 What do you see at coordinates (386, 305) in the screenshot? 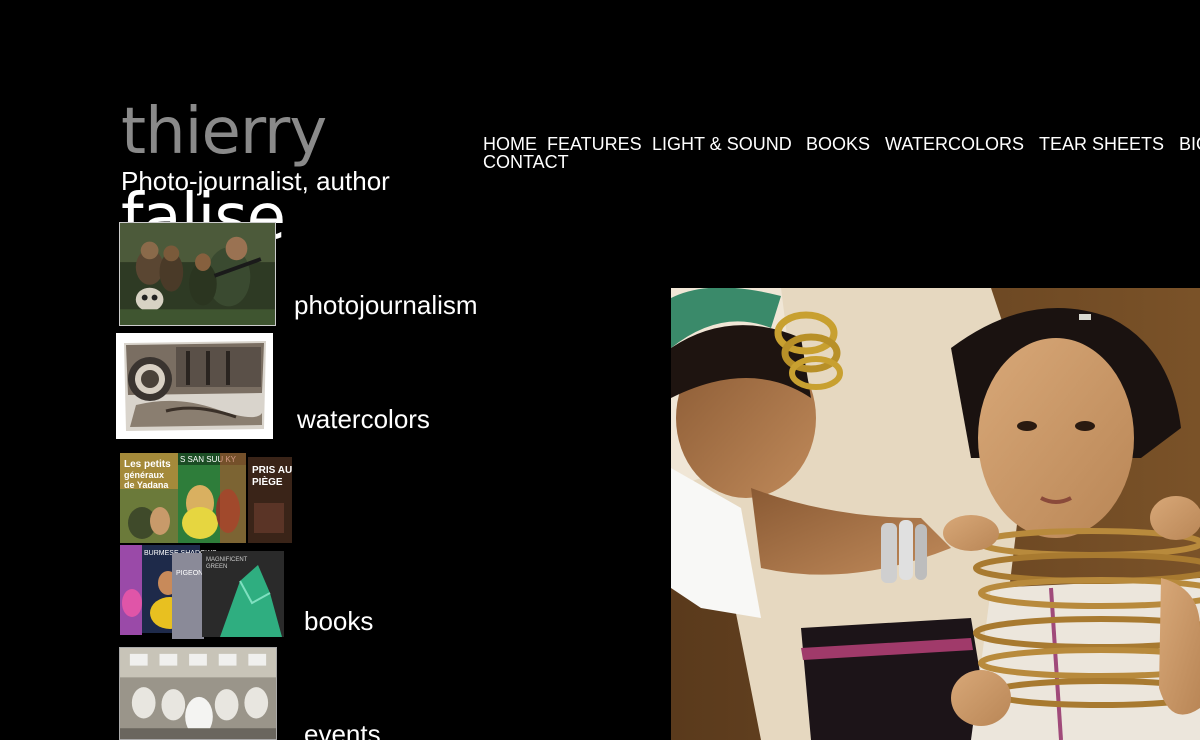
I see `photojournalism-link: photojournalism` at bounding box center [386, 305].